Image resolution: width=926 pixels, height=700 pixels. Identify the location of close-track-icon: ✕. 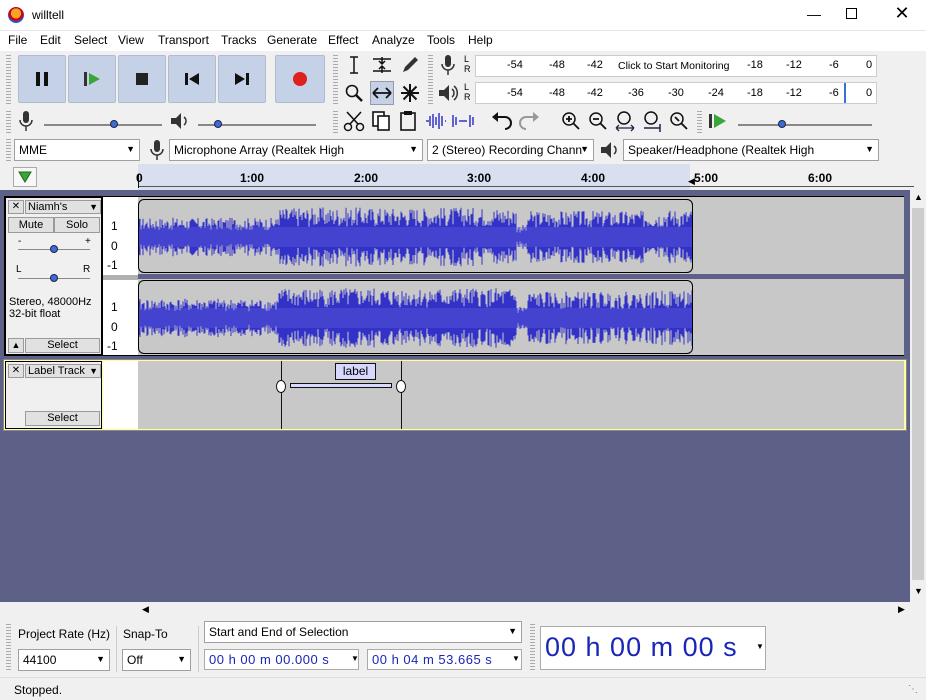
(16, 207).